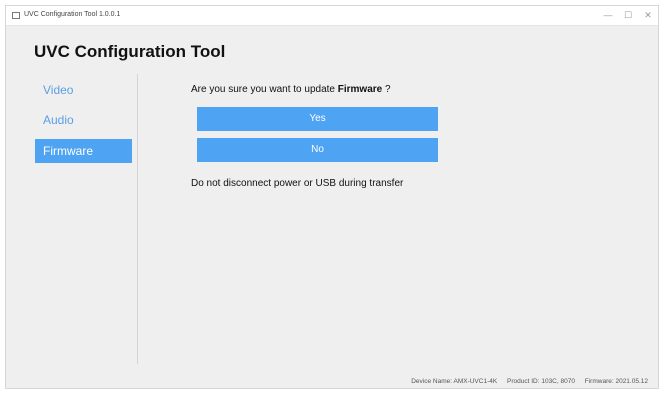  What do you see at coordinates (130, 51) in the screenshot?
I see `app-heading: UVC Configuration Tool` at bounding box center [130, 51].